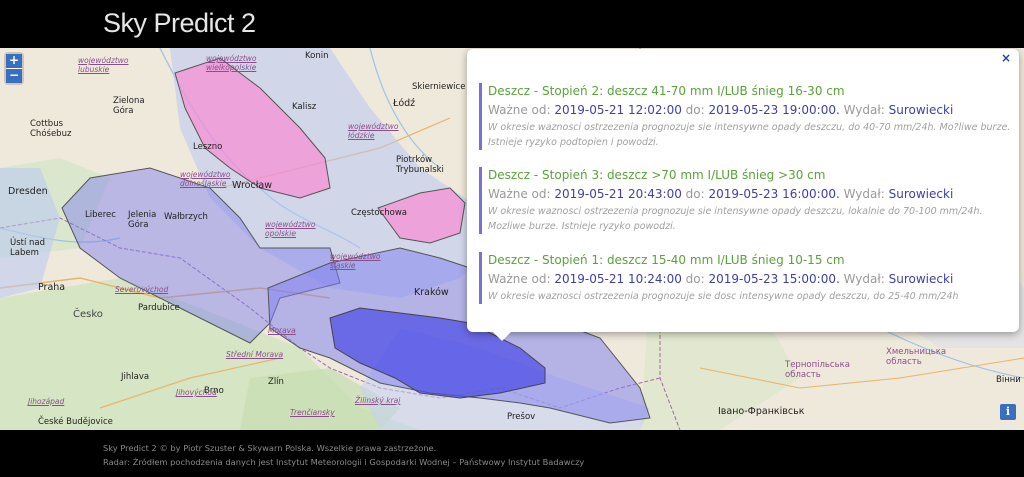 The height and width of the screenshot is (477, 1024). What do you see at coordinates (817, 370) in the screenshot?
I see `map-label-ternopil: Тернопільська область` at bounding box center [817, 370].